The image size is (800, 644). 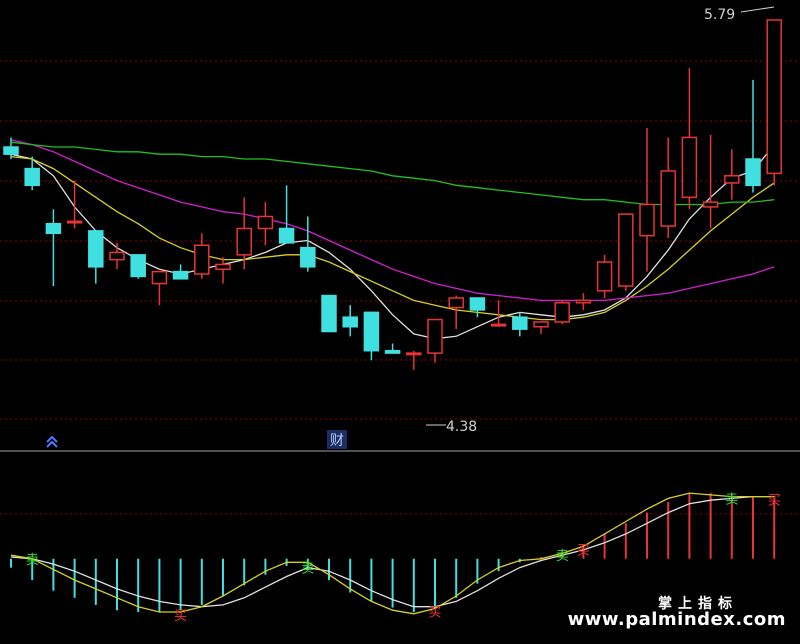 I want to click on watermark-url: www.palmindex.com, so click(x=676, y=619).